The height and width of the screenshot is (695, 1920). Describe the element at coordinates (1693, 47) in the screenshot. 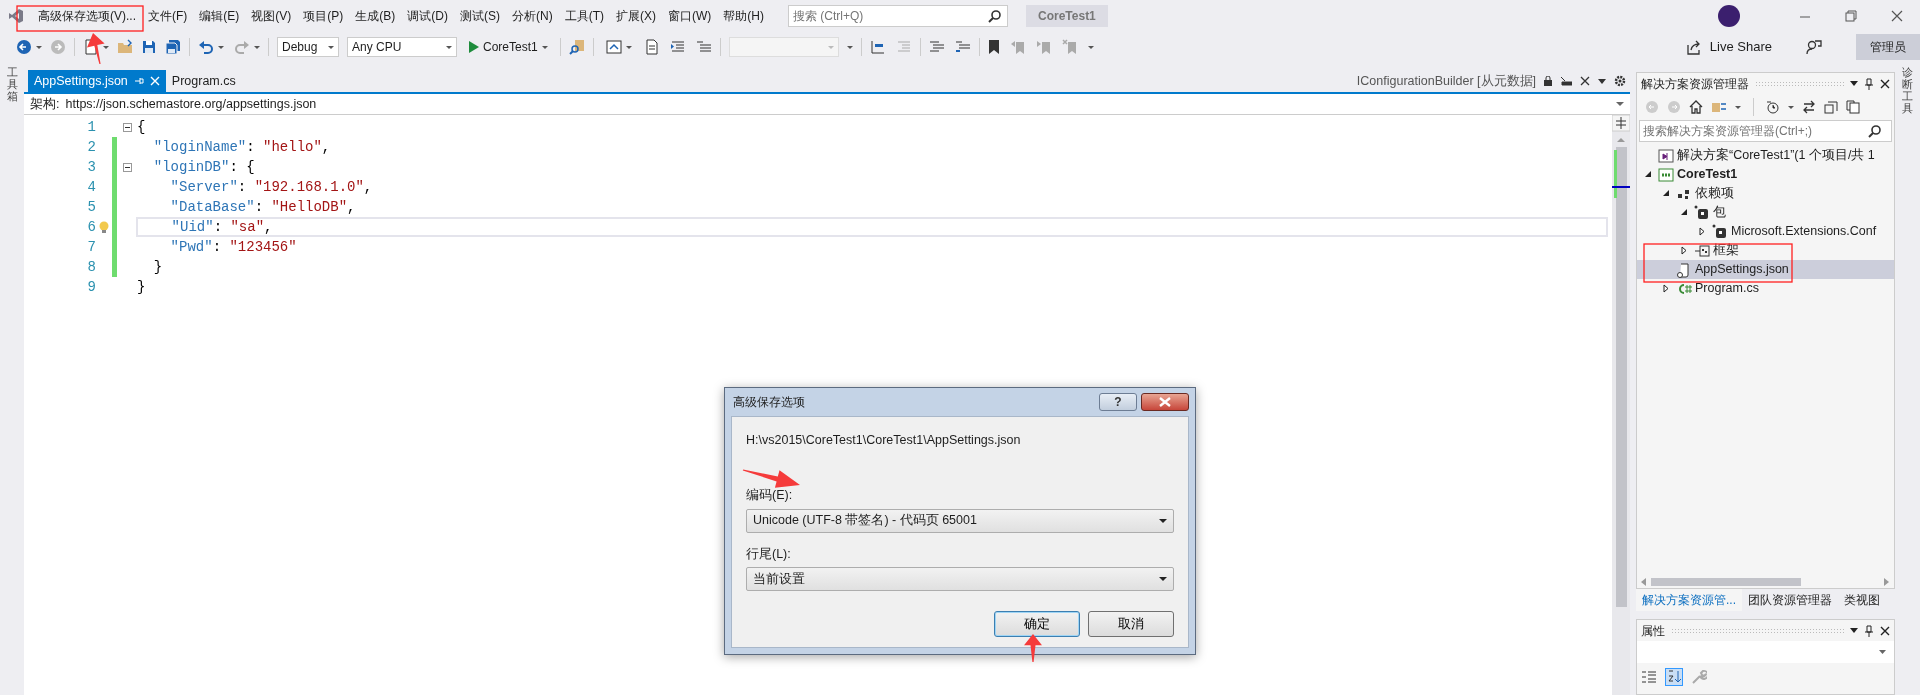

I see `share-icon` at that location.